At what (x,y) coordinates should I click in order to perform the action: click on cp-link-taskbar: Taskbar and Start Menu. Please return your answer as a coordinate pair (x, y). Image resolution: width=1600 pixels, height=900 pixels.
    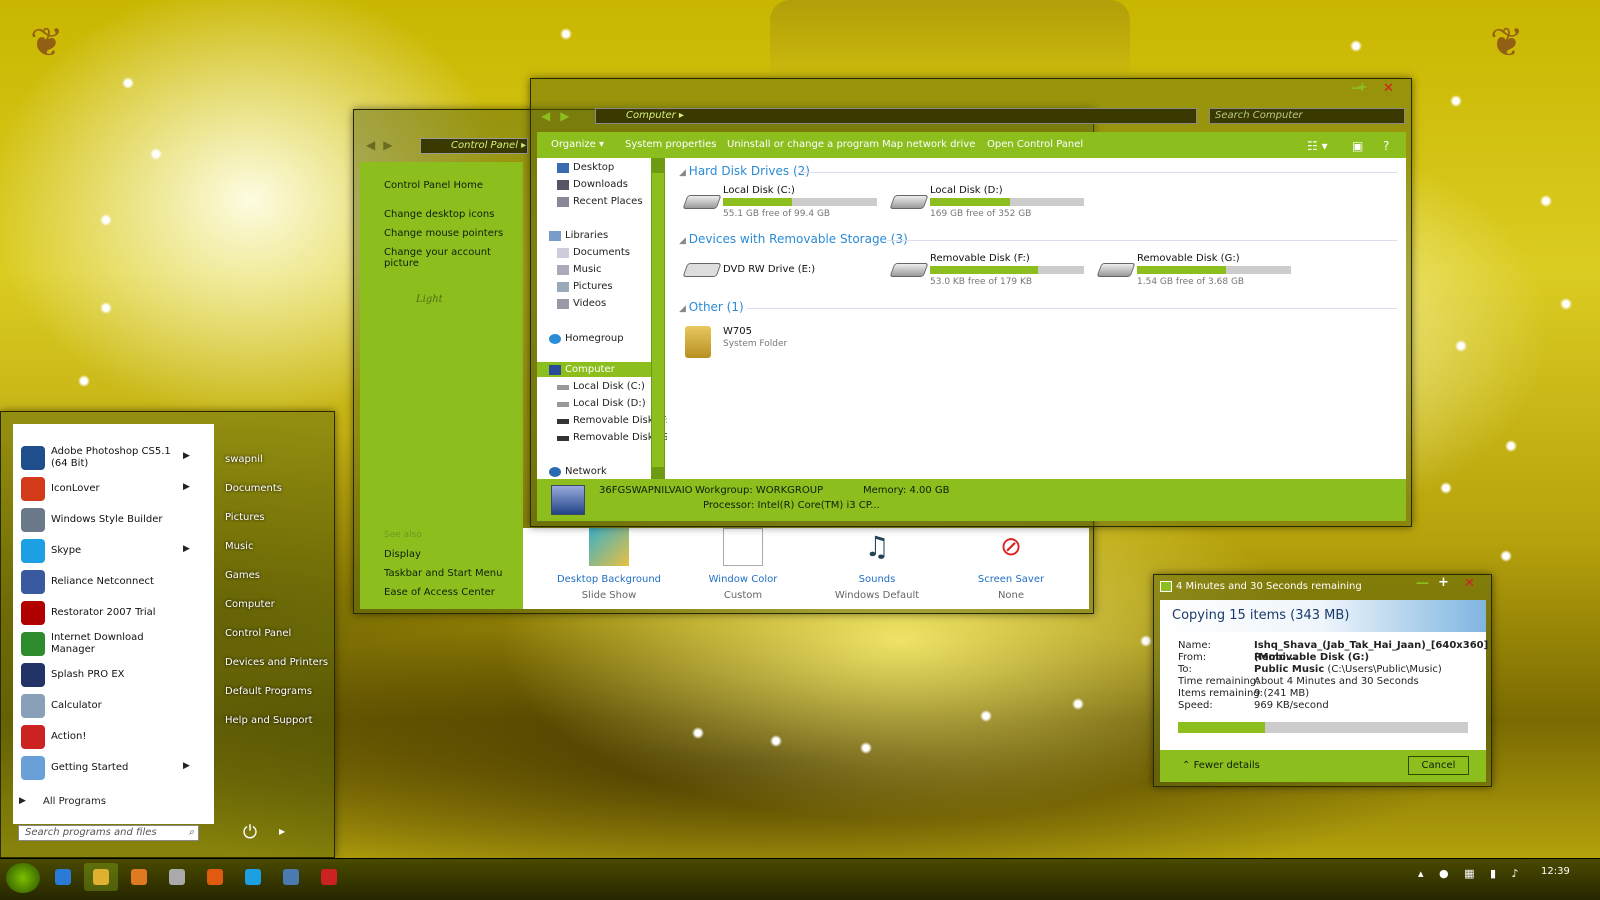
    Looking at the image, I should click on (443, 573).